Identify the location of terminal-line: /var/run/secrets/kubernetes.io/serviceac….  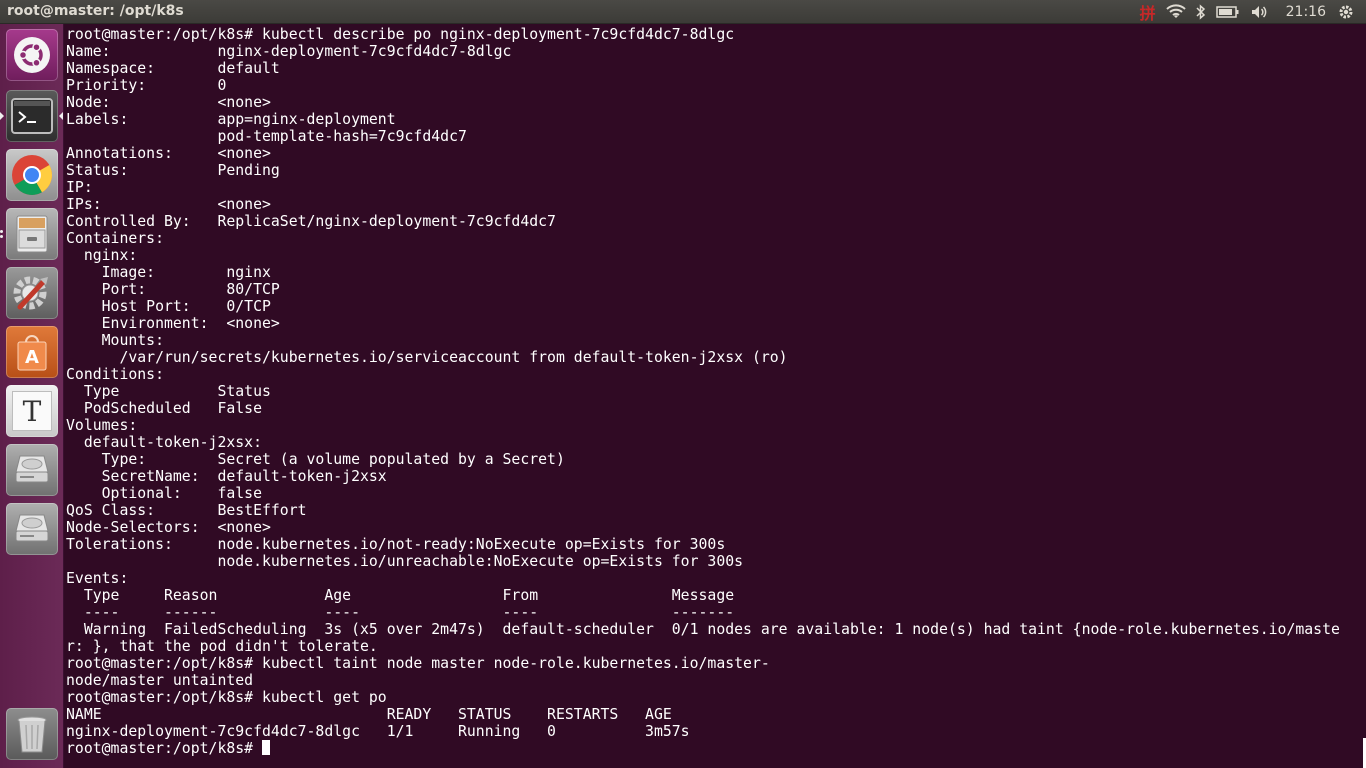
(427, 357).